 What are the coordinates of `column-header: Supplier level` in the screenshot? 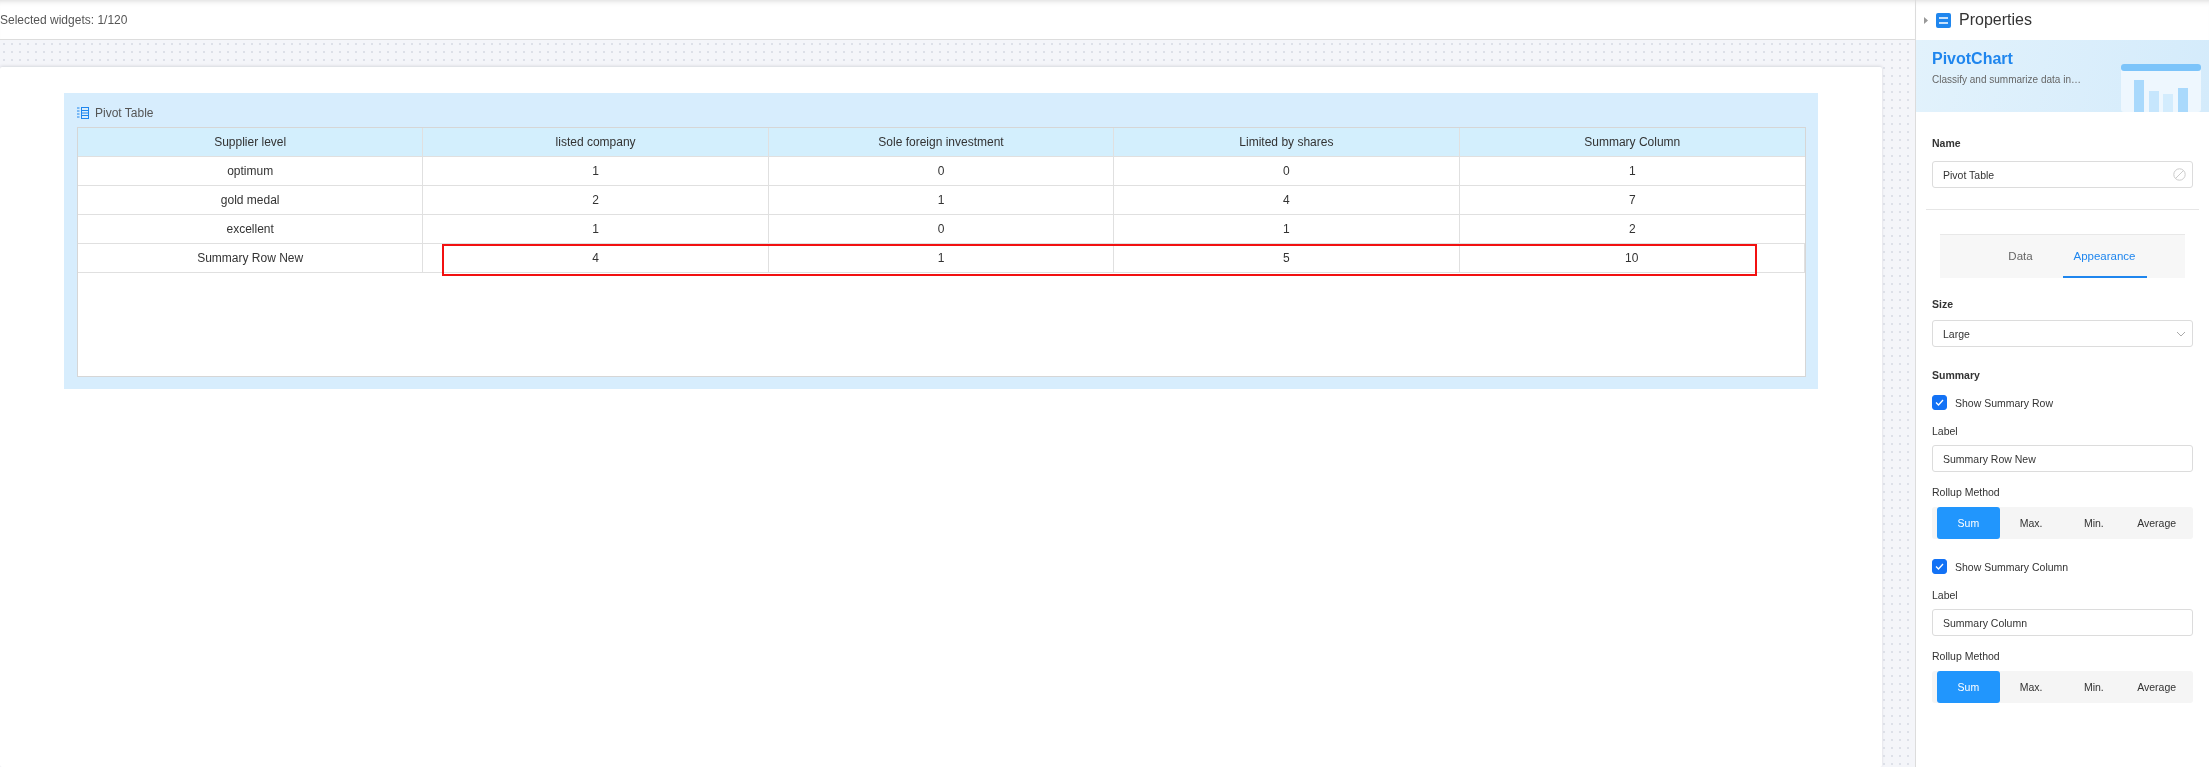 It's located at (251, 142).